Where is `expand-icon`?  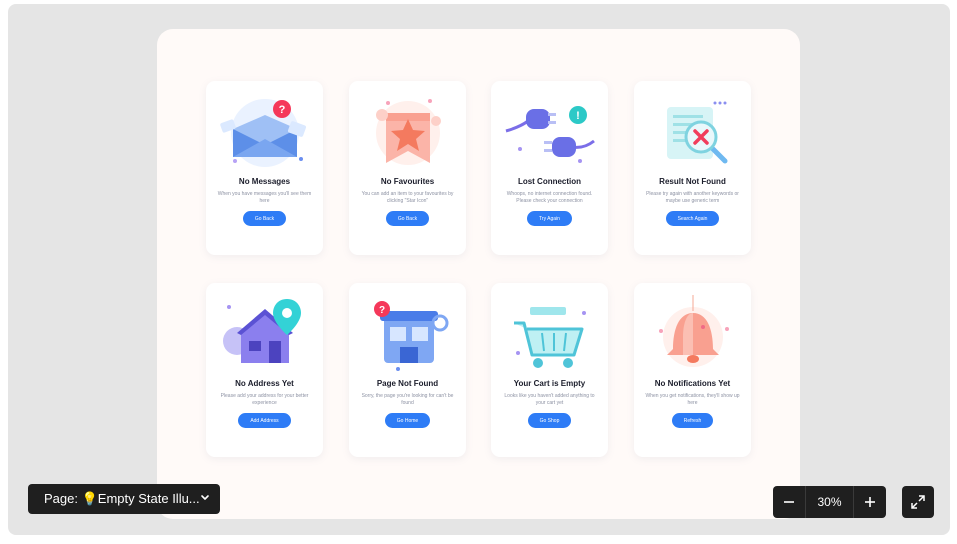 expand-icon is located at coordinates (918, 502).